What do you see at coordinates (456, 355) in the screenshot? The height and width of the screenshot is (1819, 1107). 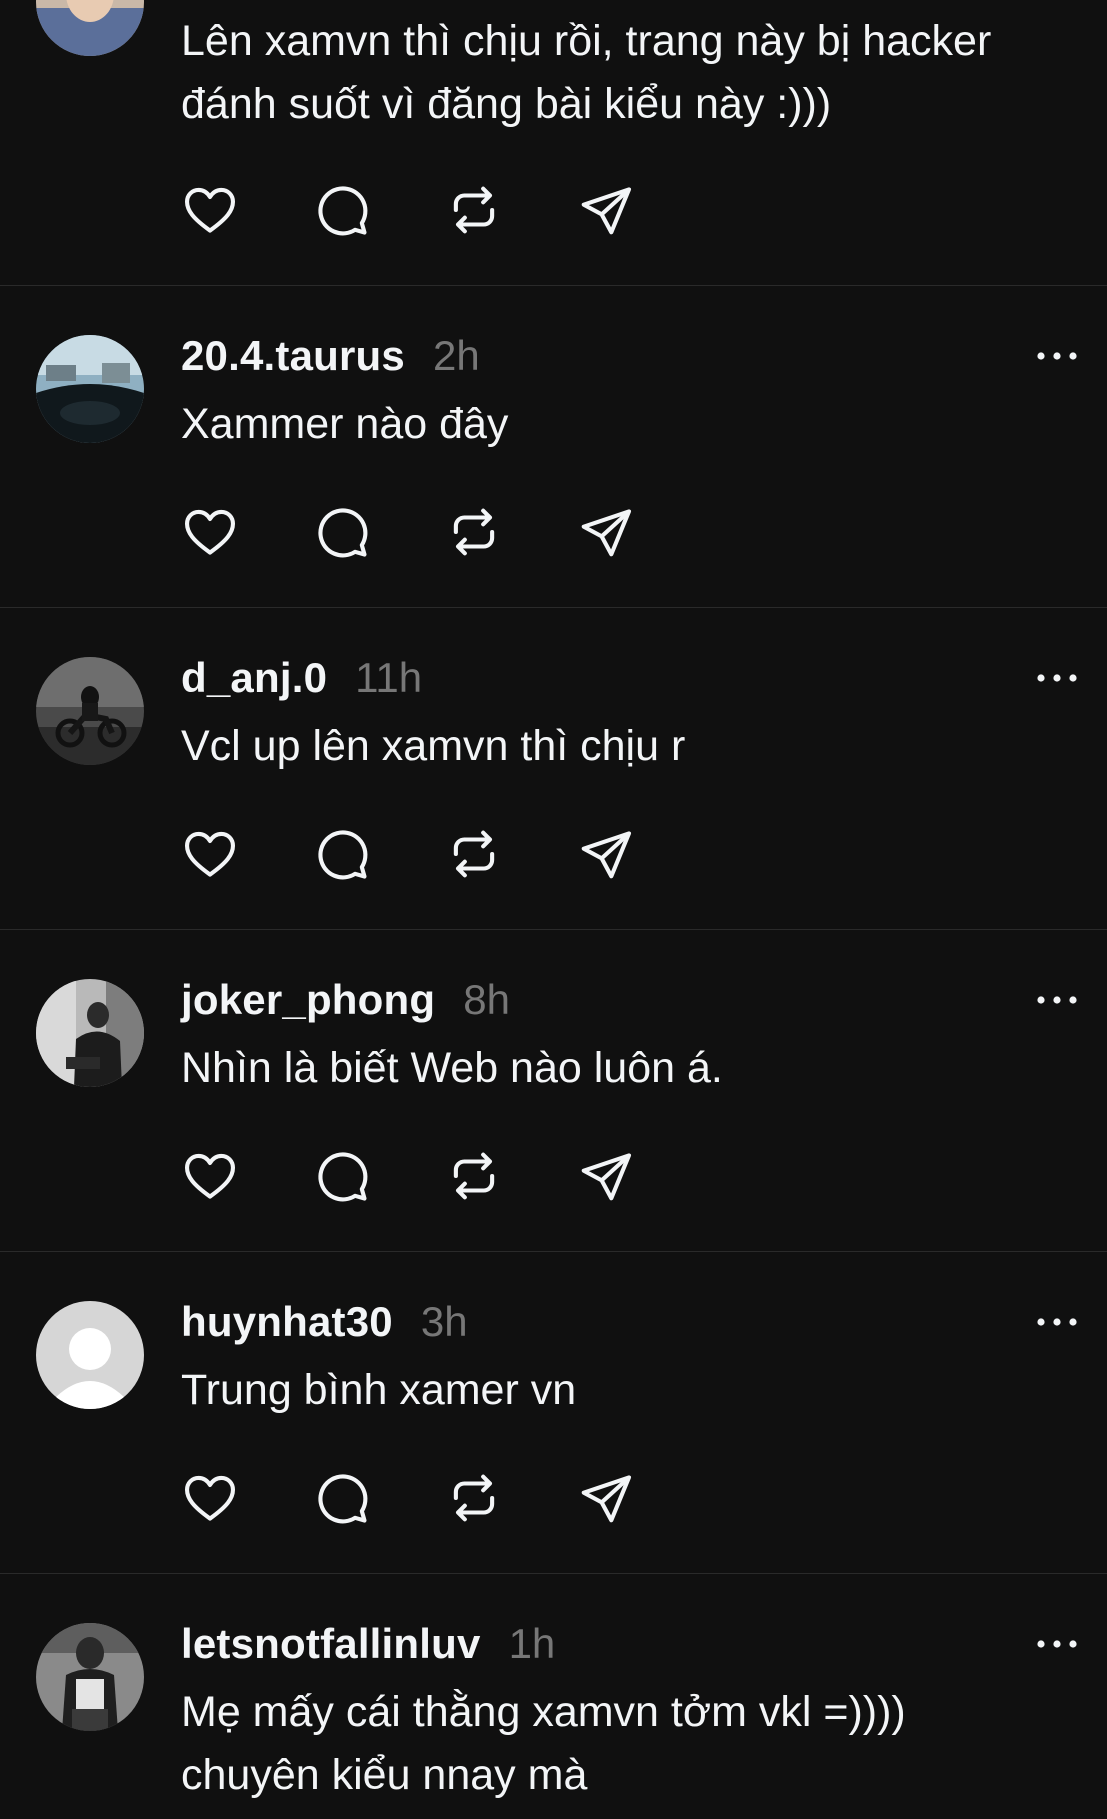 I see `timestamp: 2h` at bounding box center [456, 355].